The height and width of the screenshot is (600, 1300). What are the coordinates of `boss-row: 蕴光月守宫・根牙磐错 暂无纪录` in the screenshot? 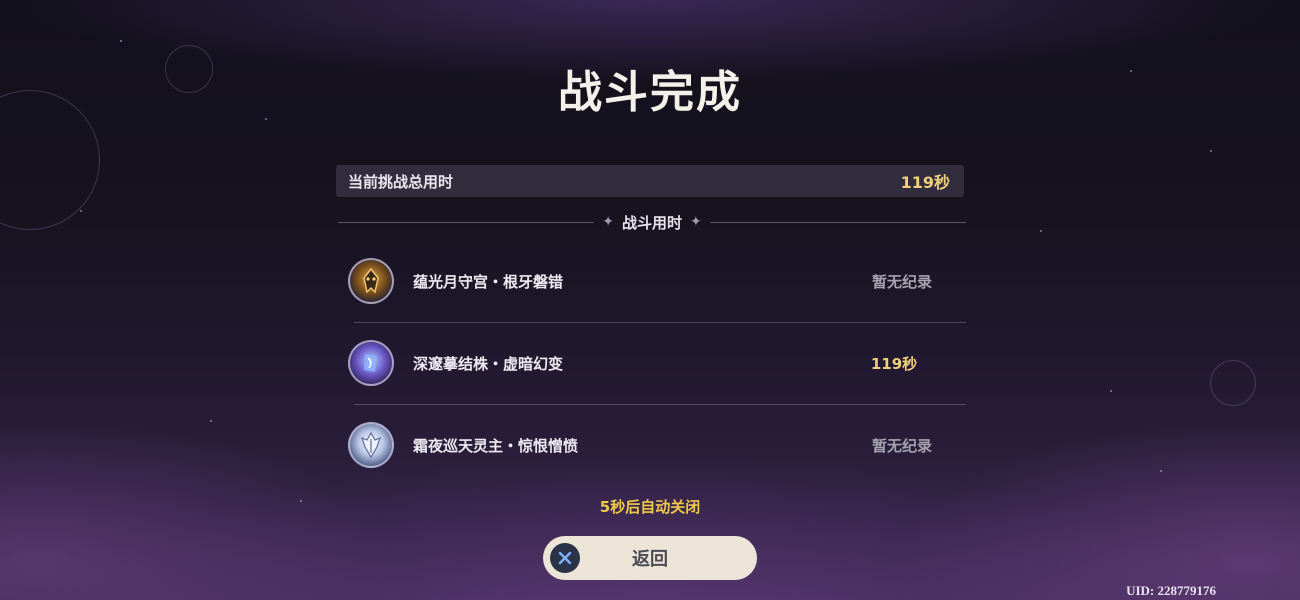 It's located at (657, 281).